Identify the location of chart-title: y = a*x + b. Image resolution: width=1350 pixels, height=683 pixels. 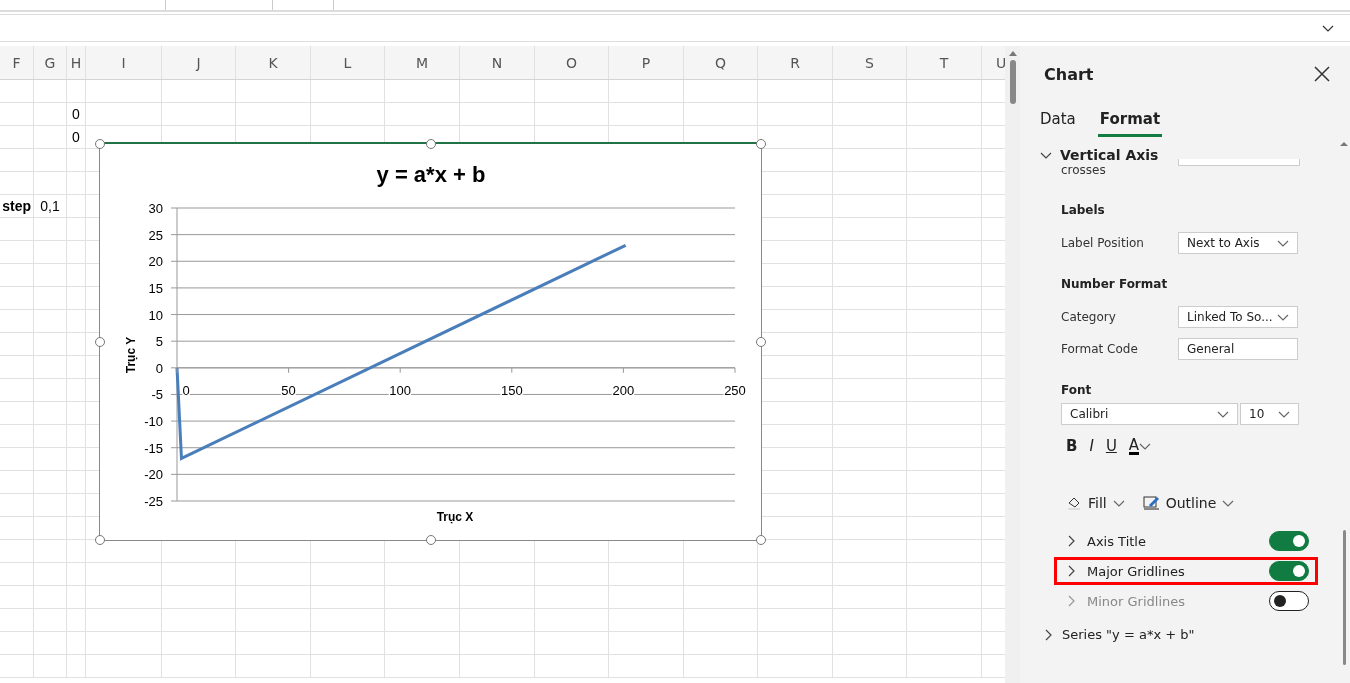
(431, 174).